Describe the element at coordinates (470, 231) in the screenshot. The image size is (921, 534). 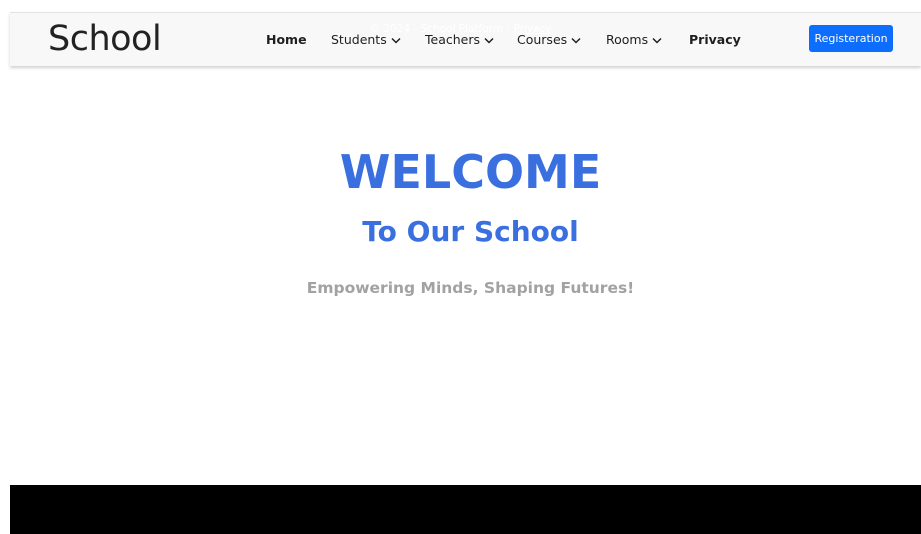
I see `hero-subtitle: To Our School` at that location.